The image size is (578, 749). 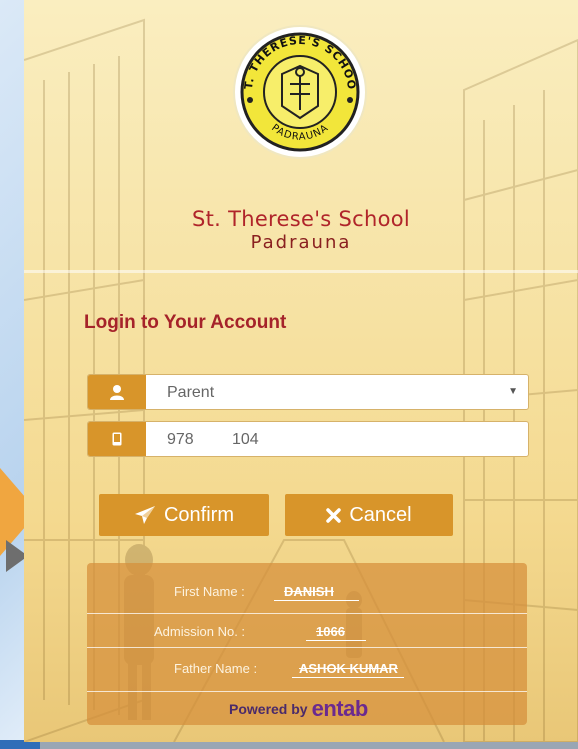 What do you see at coordinates (216, 668) in the screenshot?
I see `father-name-label: Father Name :` at bounding box center [216, 668].